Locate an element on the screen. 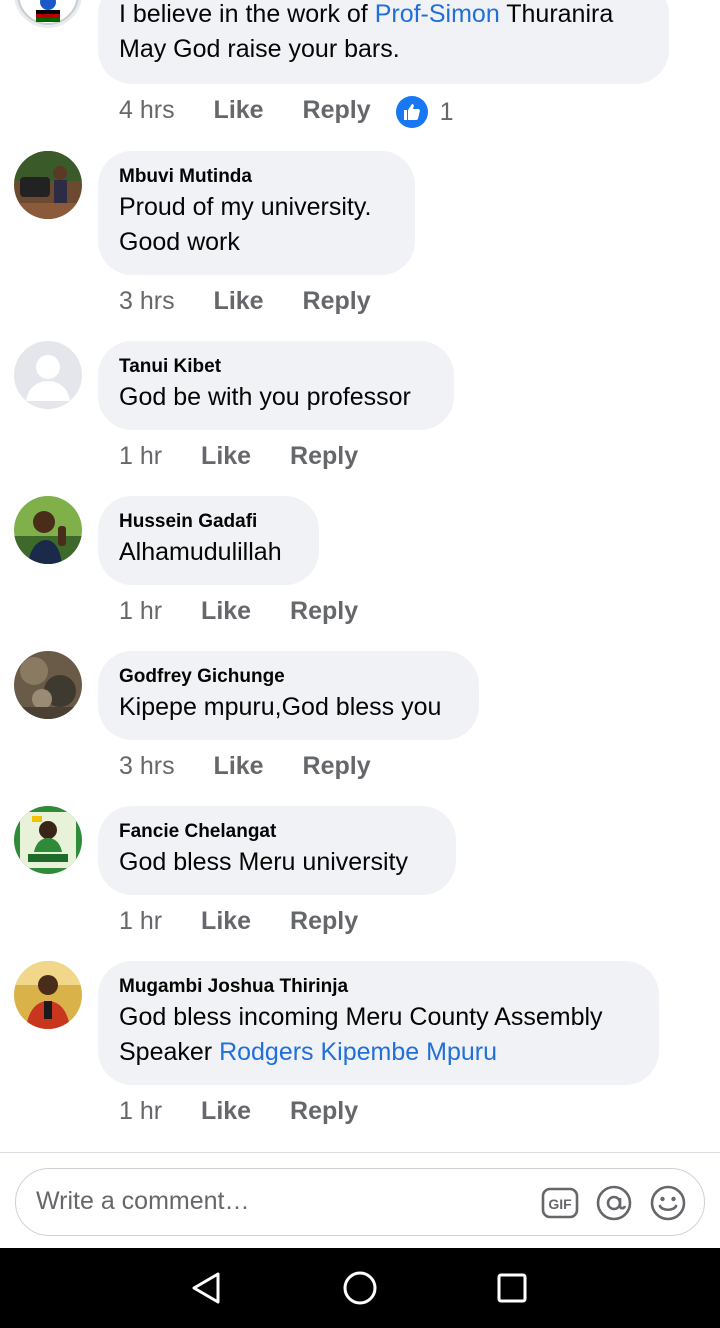  system-navigation-bar is located at coordinates (360, 1288).